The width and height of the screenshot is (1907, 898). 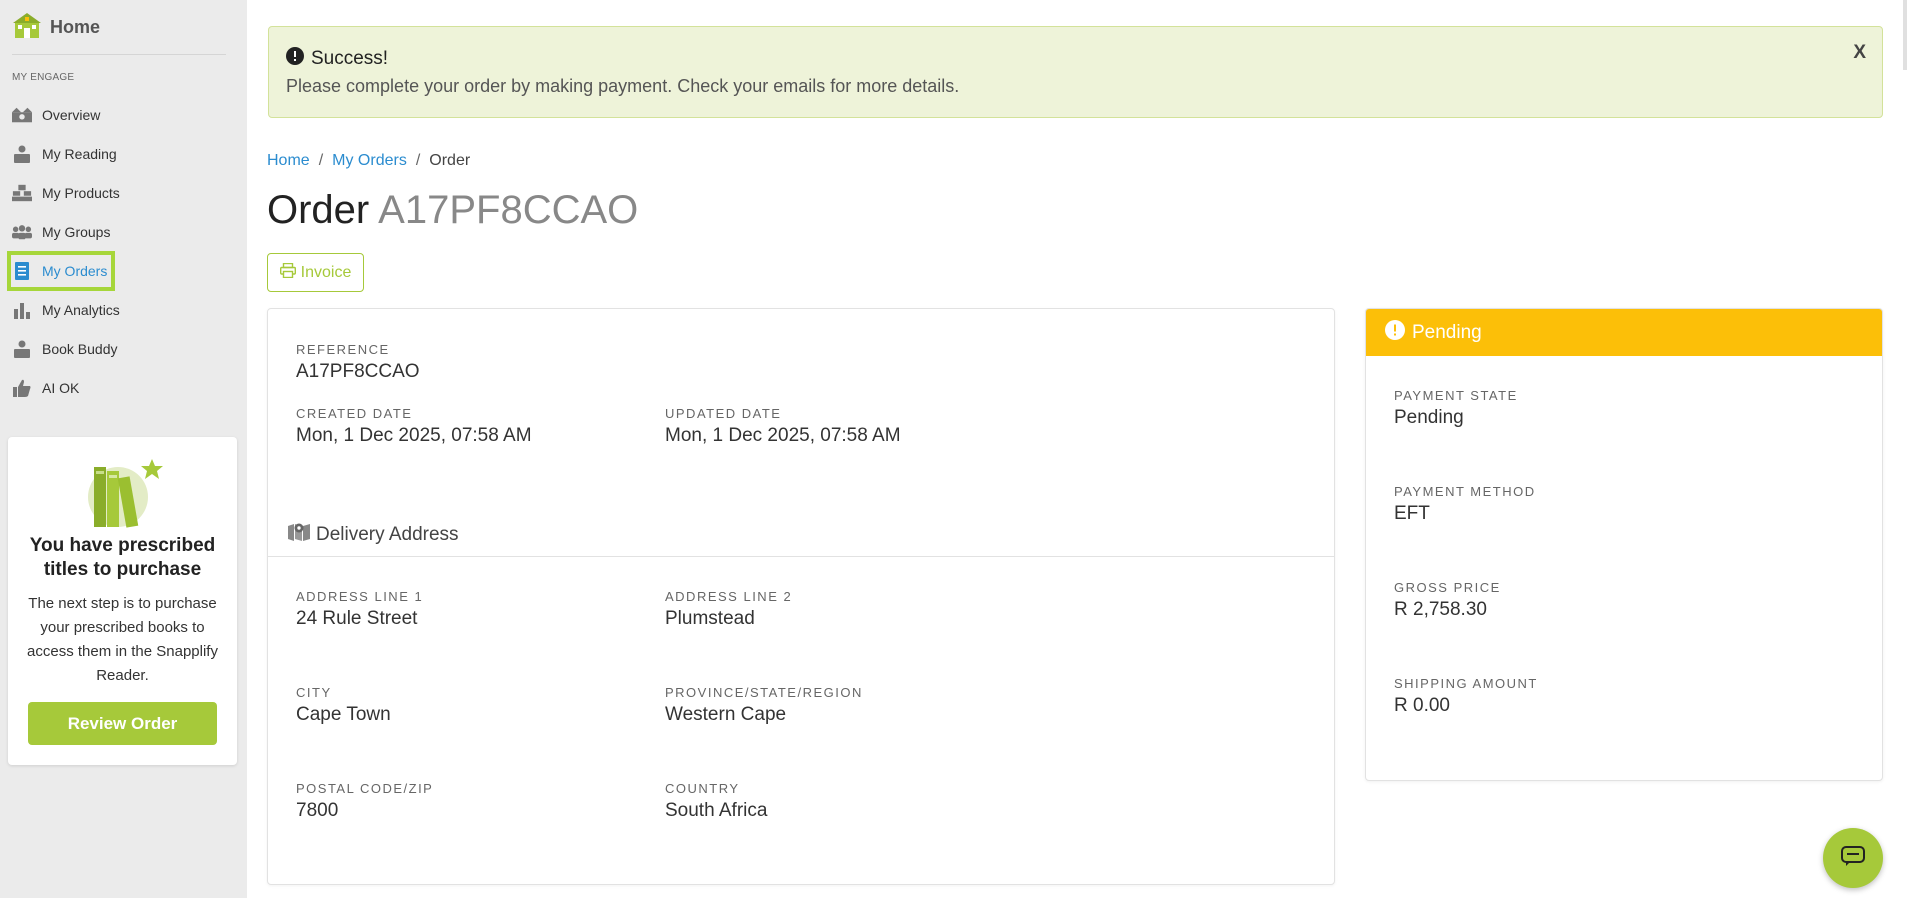 What do you see at coordinates (1466, 683) in the screenshot?
I see `field-label: SHIPPING AMOUNT` at bounding box center [1466, 683].